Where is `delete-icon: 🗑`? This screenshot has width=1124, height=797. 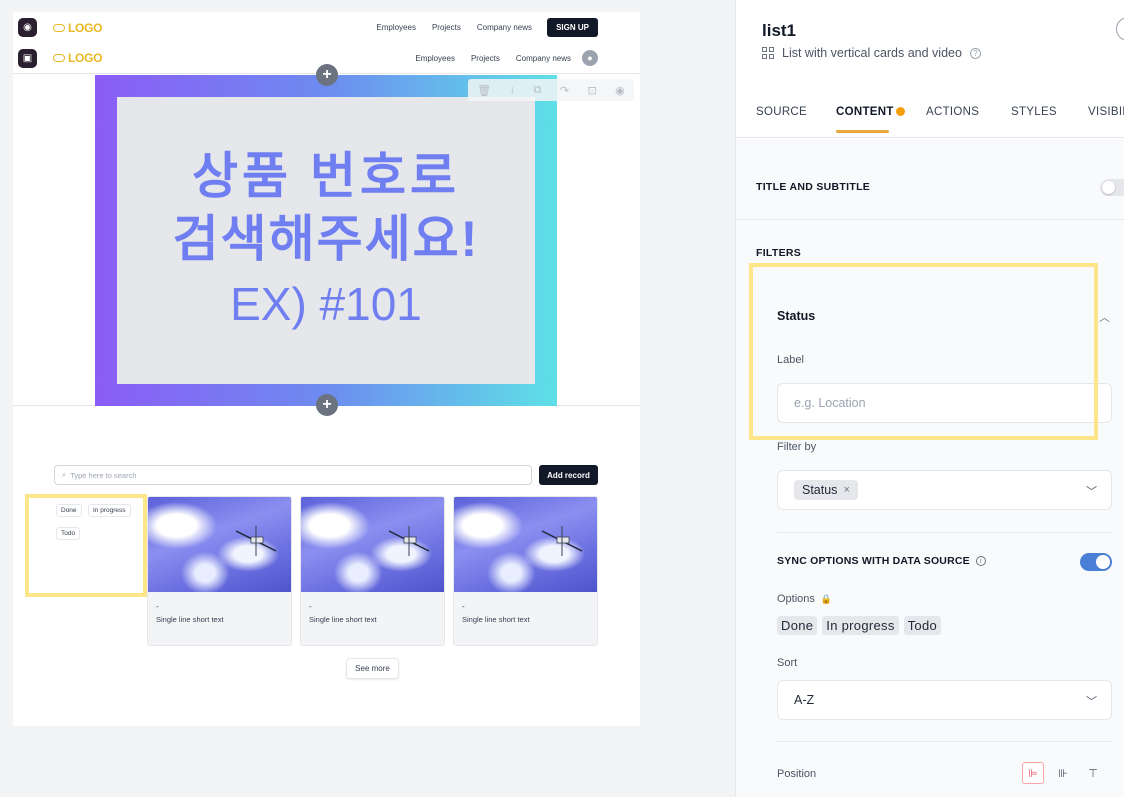
delete-icon: 🗑 is located at coordinates (484, 90).